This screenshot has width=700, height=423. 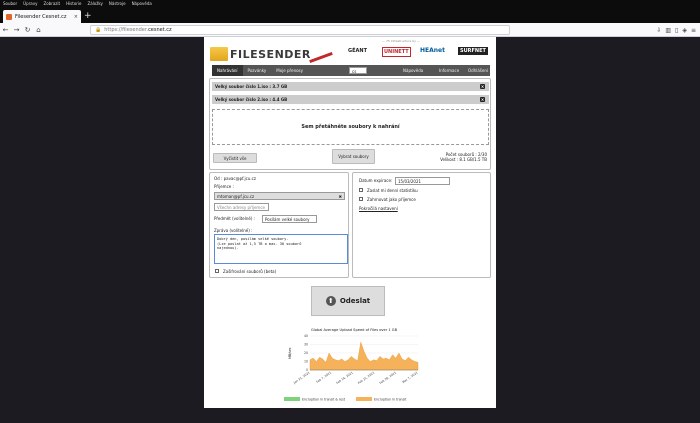 What do you see at coordinates (98, 30) in the screenshot?
I see `lock-icon: 🔒` at bounding box center [98, 30].